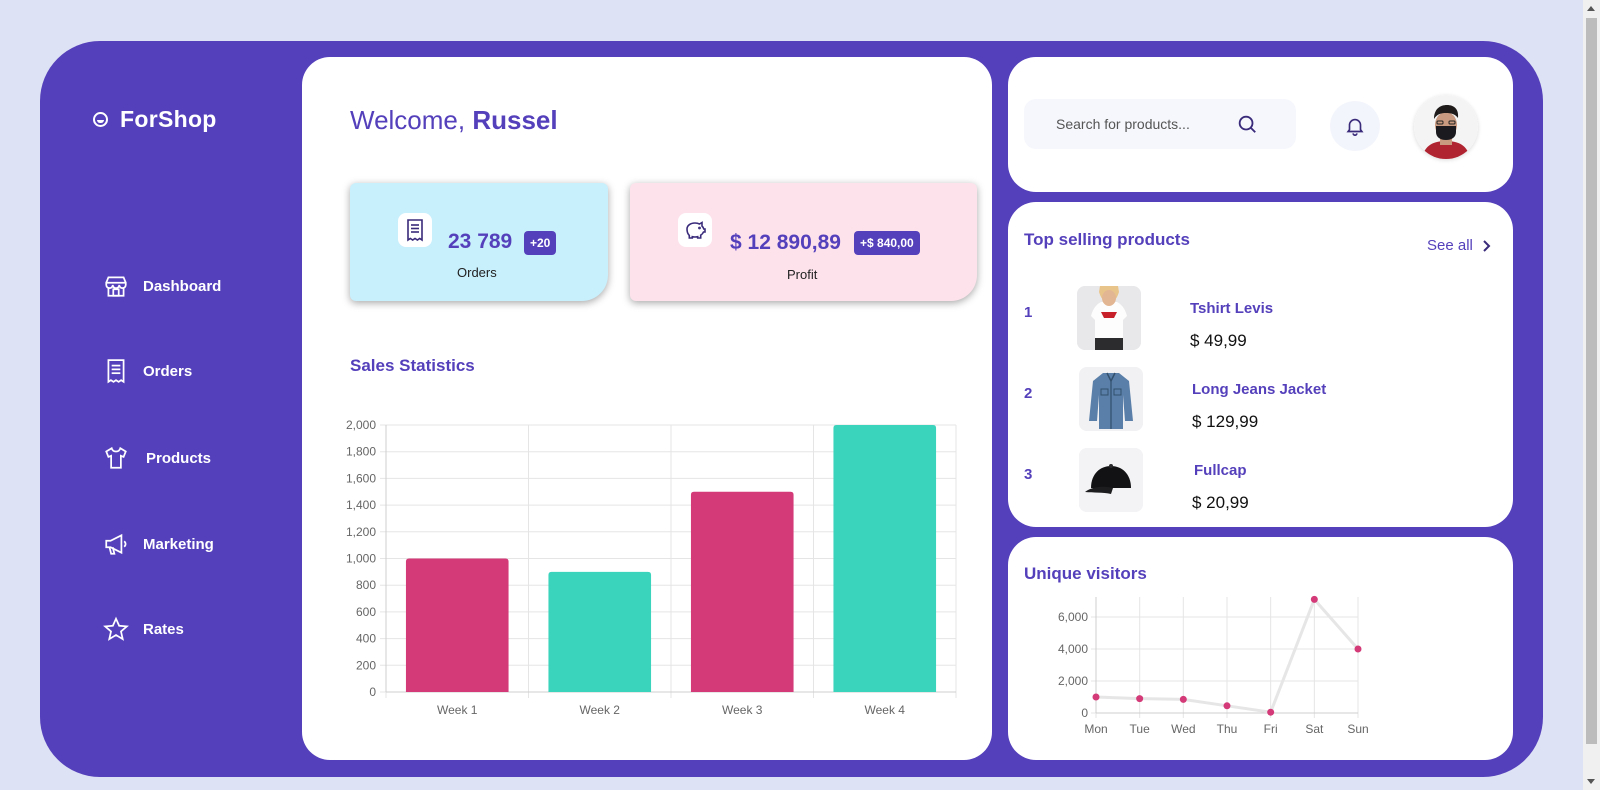 This screenshot has height=790, width=1600. I want to click on see-all-label: See all, so click(1450, 245).